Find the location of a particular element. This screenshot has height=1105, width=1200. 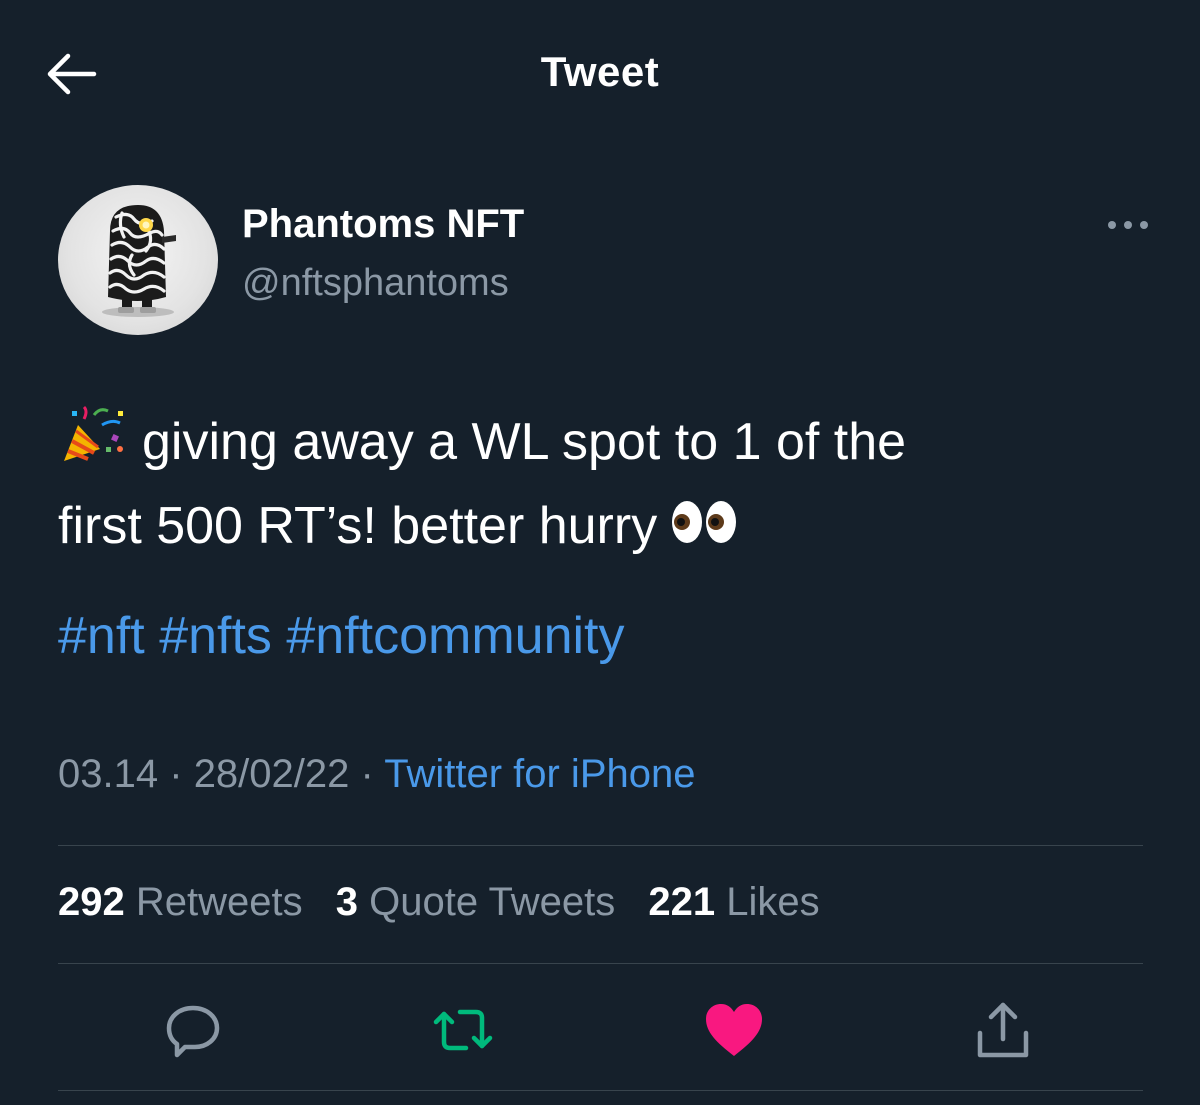

more-options-button is located at coordinates (1128, 225).